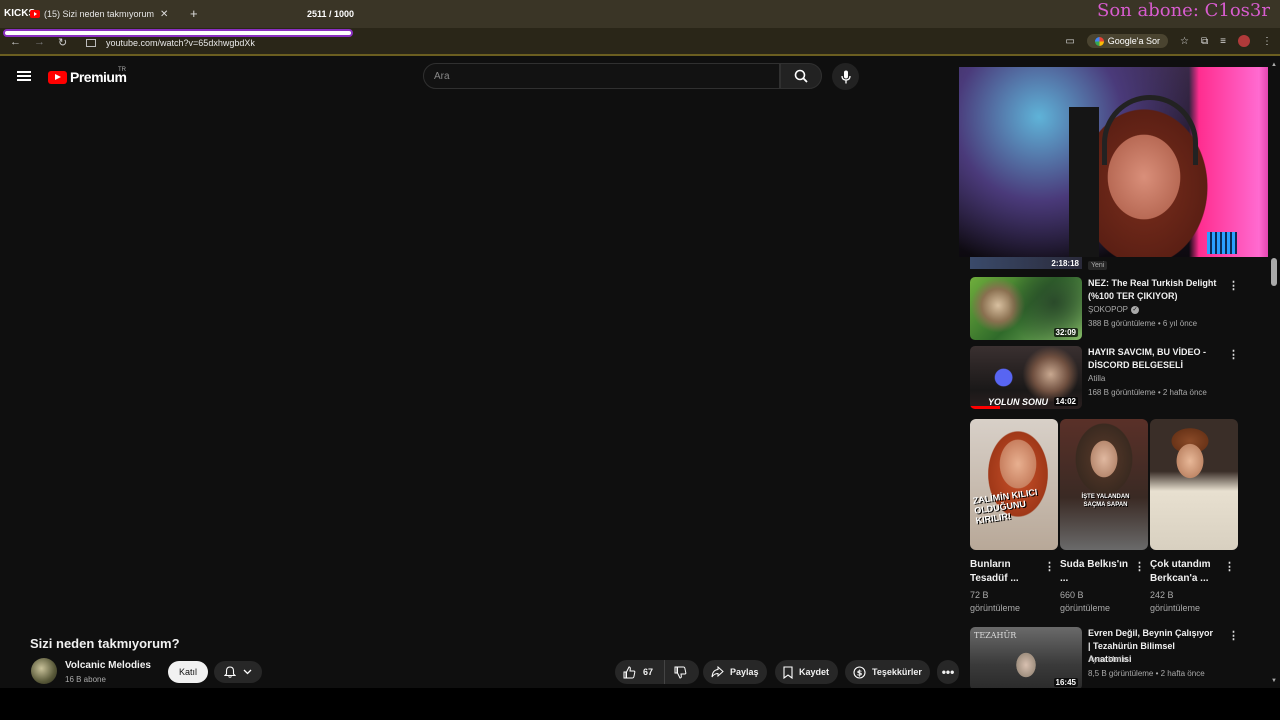 The height and width of the screenshot is (720, 1280). What do you see at coordinates (814, 672) in the screenshot?
I see `save-label: Kaydet` at bounding box center [814, 672].